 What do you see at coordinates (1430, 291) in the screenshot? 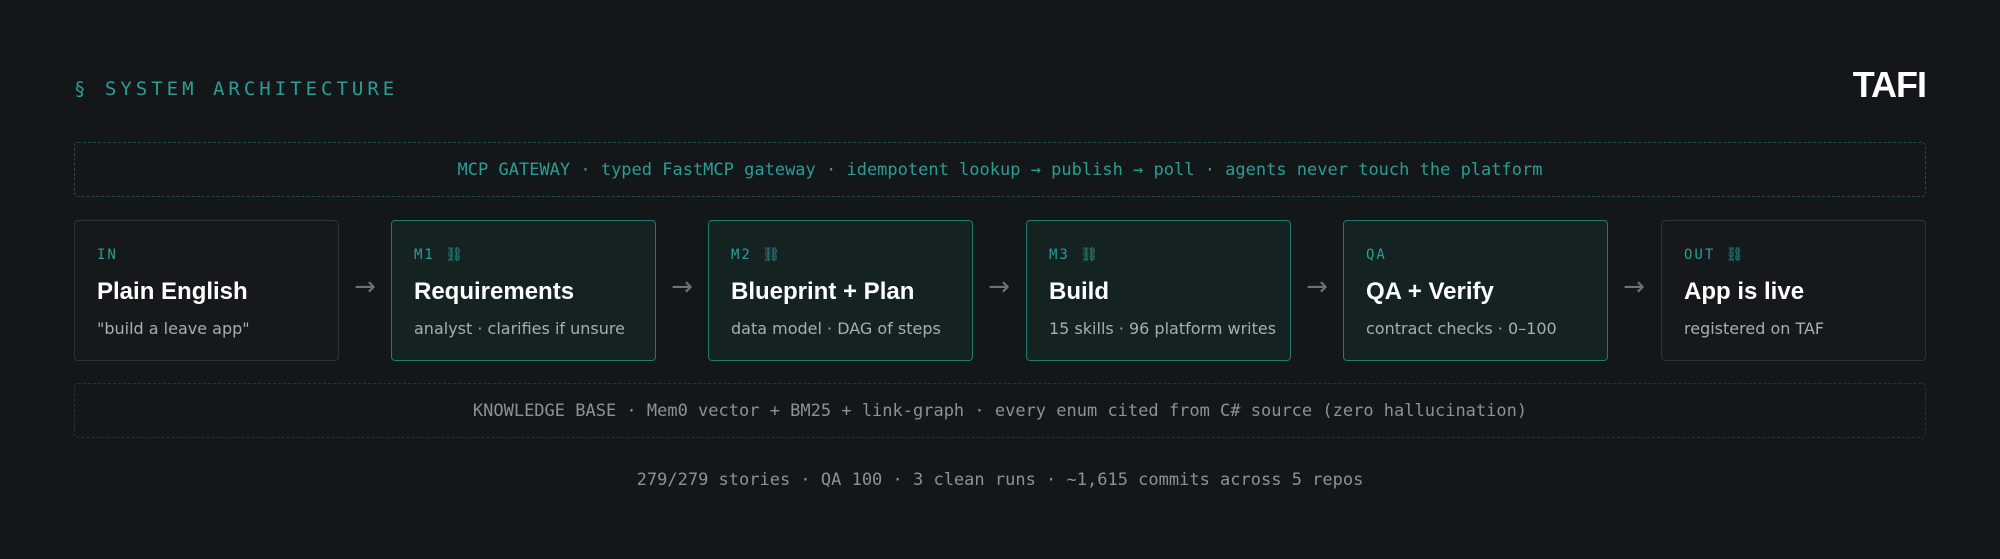
I see `stage-title: QA + Verify` at bounding box center [1430, 291].